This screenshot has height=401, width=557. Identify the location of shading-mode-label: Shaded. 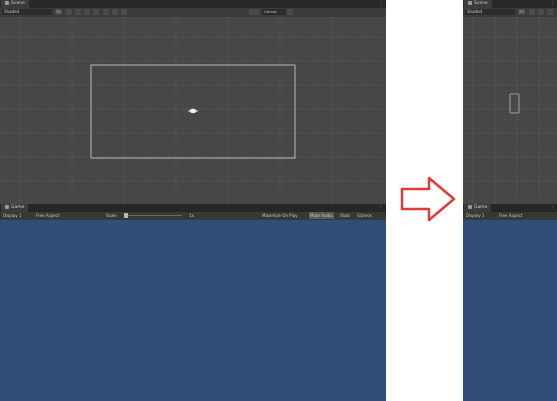
(12, 11).